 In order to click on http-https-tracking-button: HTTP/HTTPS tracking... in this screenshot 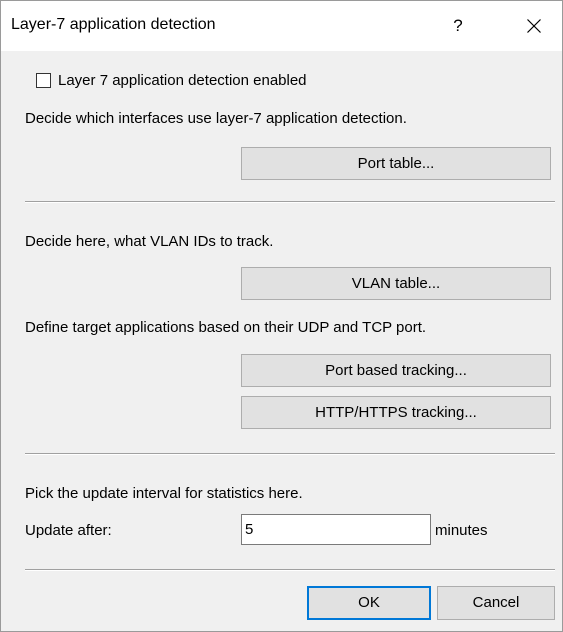, I will do `click(396, 412)`.